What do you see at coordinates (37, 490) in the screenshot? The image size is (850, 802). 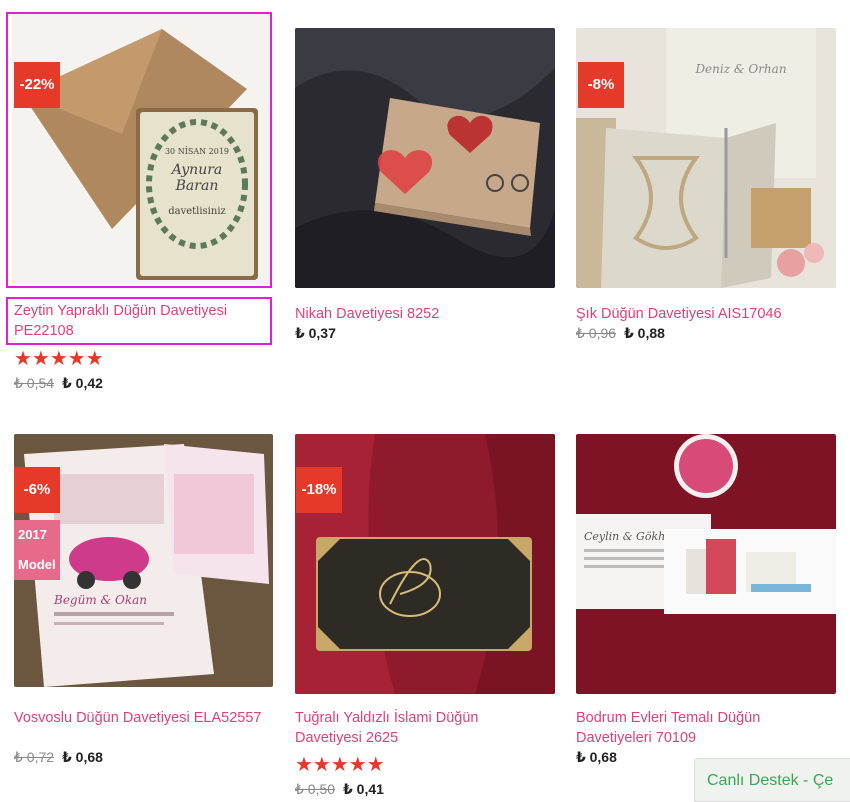 I see `discount-badge: -6%` at bounding box center [37, 490].